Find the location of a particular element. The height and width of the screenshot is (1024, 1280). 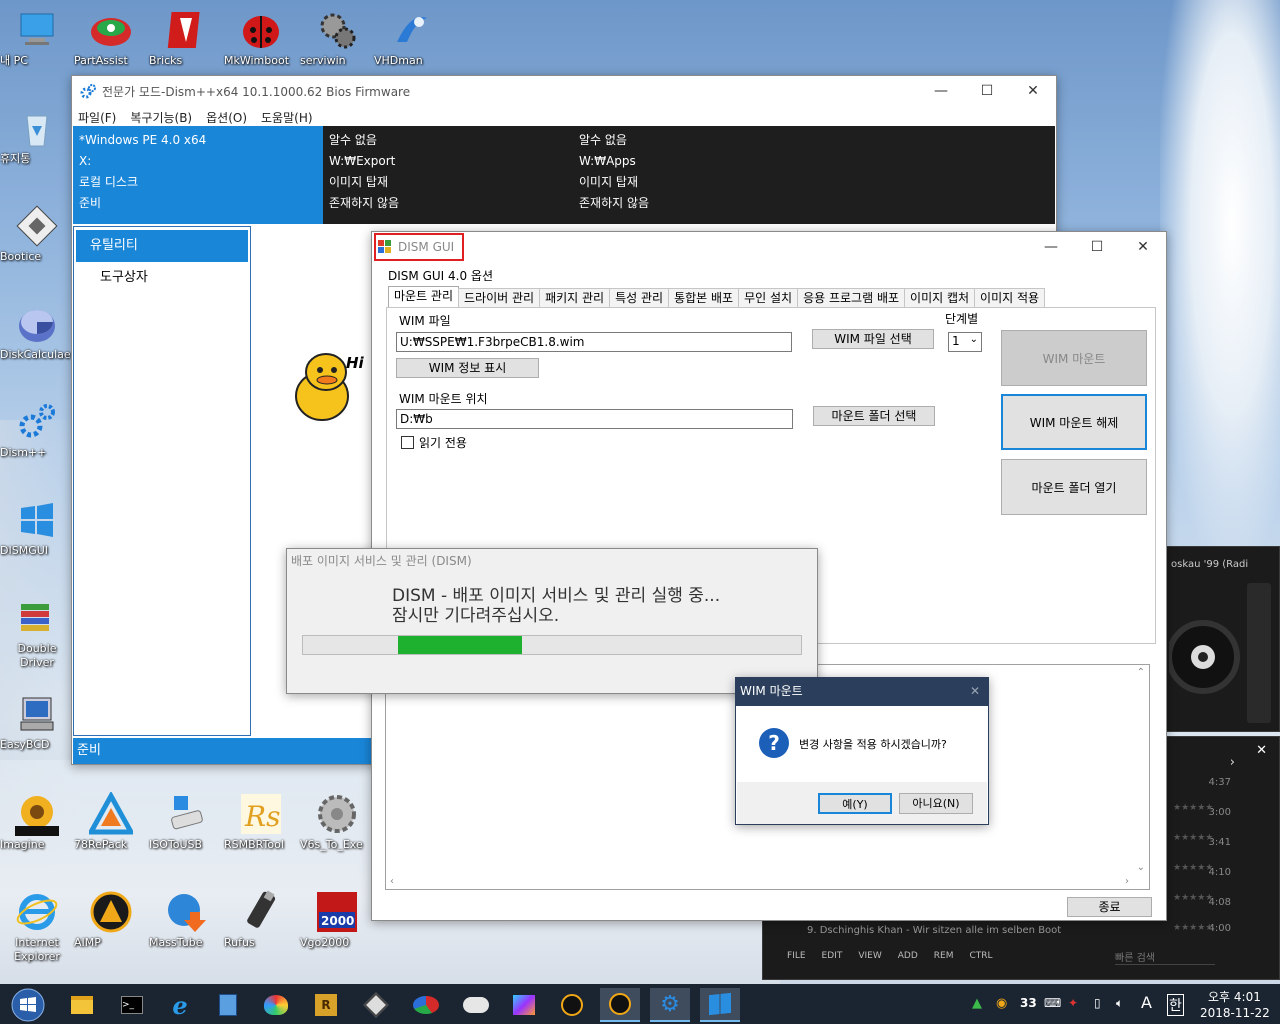

taskbar-aimp is located at coordinates (572, 1005).